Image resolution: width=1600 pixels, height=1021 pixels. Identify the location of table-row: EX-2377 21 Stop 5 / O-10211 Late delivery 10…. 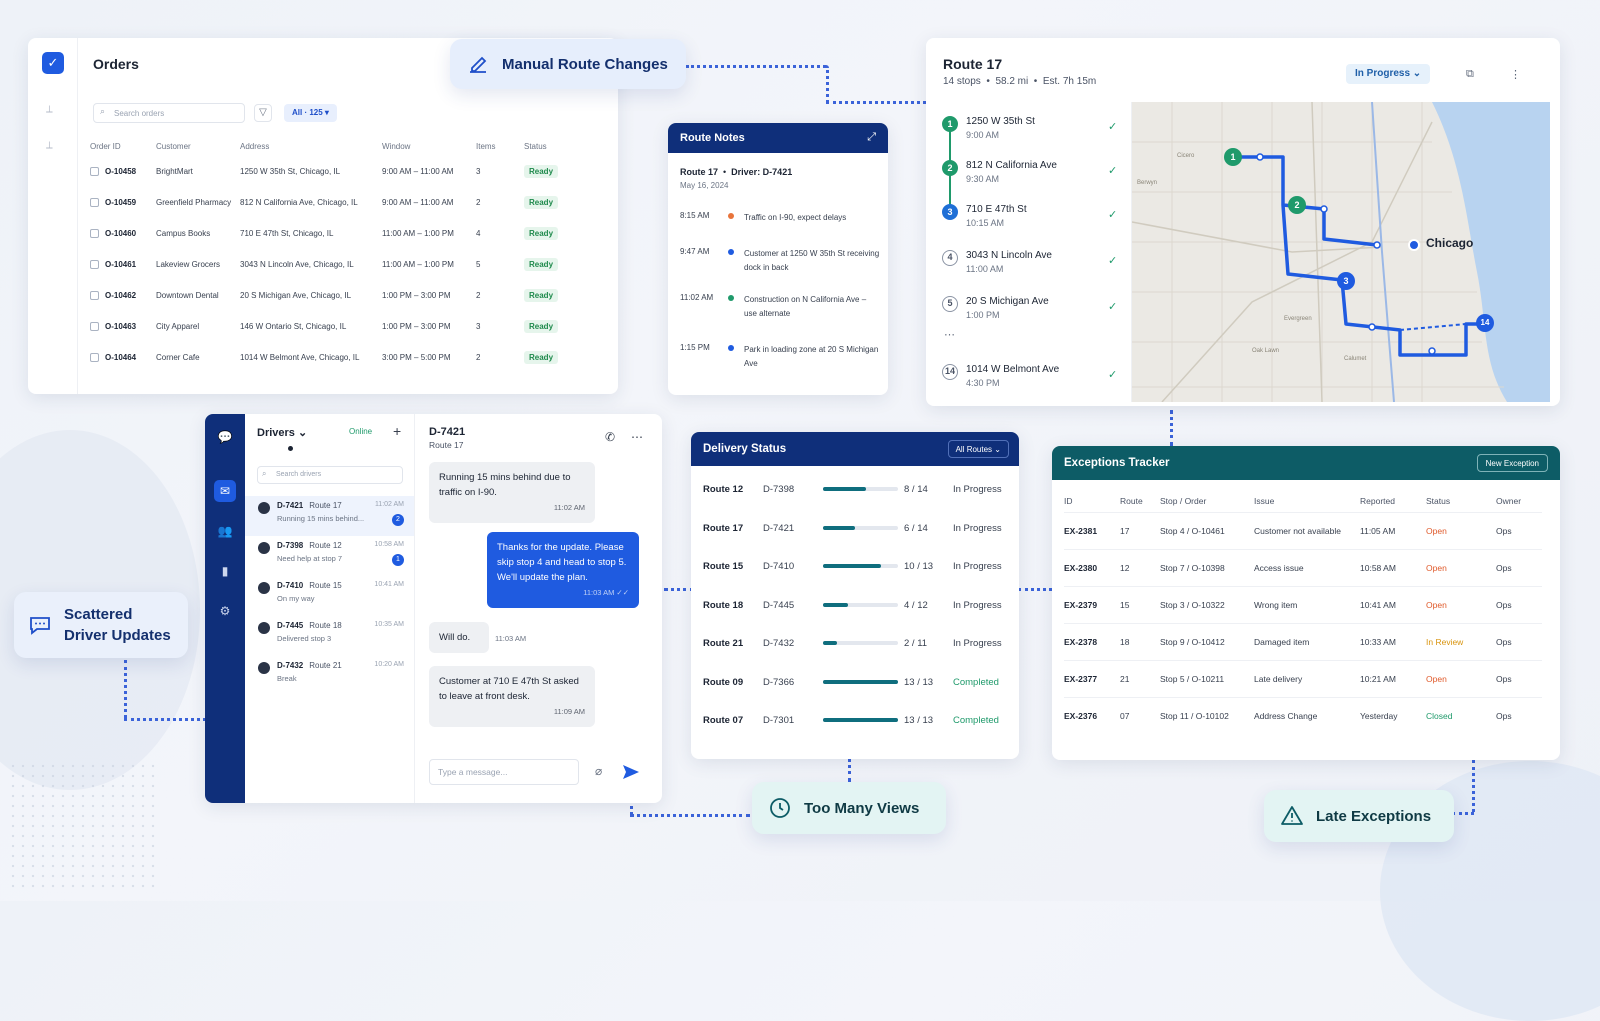
(1303, 678).